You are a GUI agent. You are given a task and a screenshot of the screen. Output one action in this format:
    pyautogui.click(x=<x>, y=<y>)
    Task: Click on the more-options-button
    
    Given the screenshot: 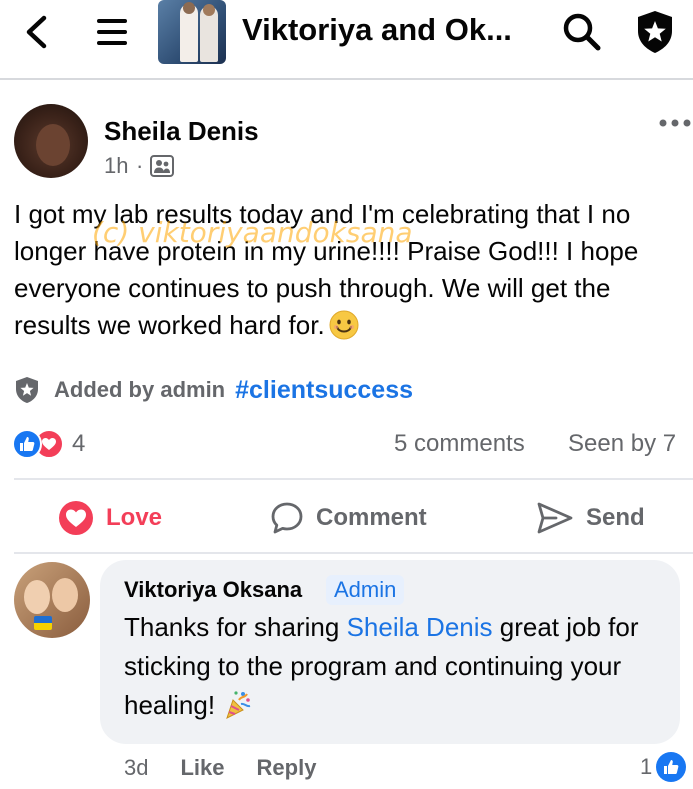 What is the action you would take?
    pyautogui.click(x=675, y=123)
    